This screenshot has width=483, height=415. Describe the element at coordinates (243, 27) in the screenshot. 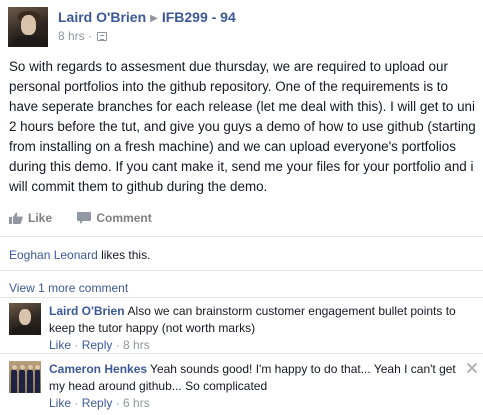

I see `post-header: Laird O'Brien ▶ IFB299 - 94 8 hrs ·` at that location.